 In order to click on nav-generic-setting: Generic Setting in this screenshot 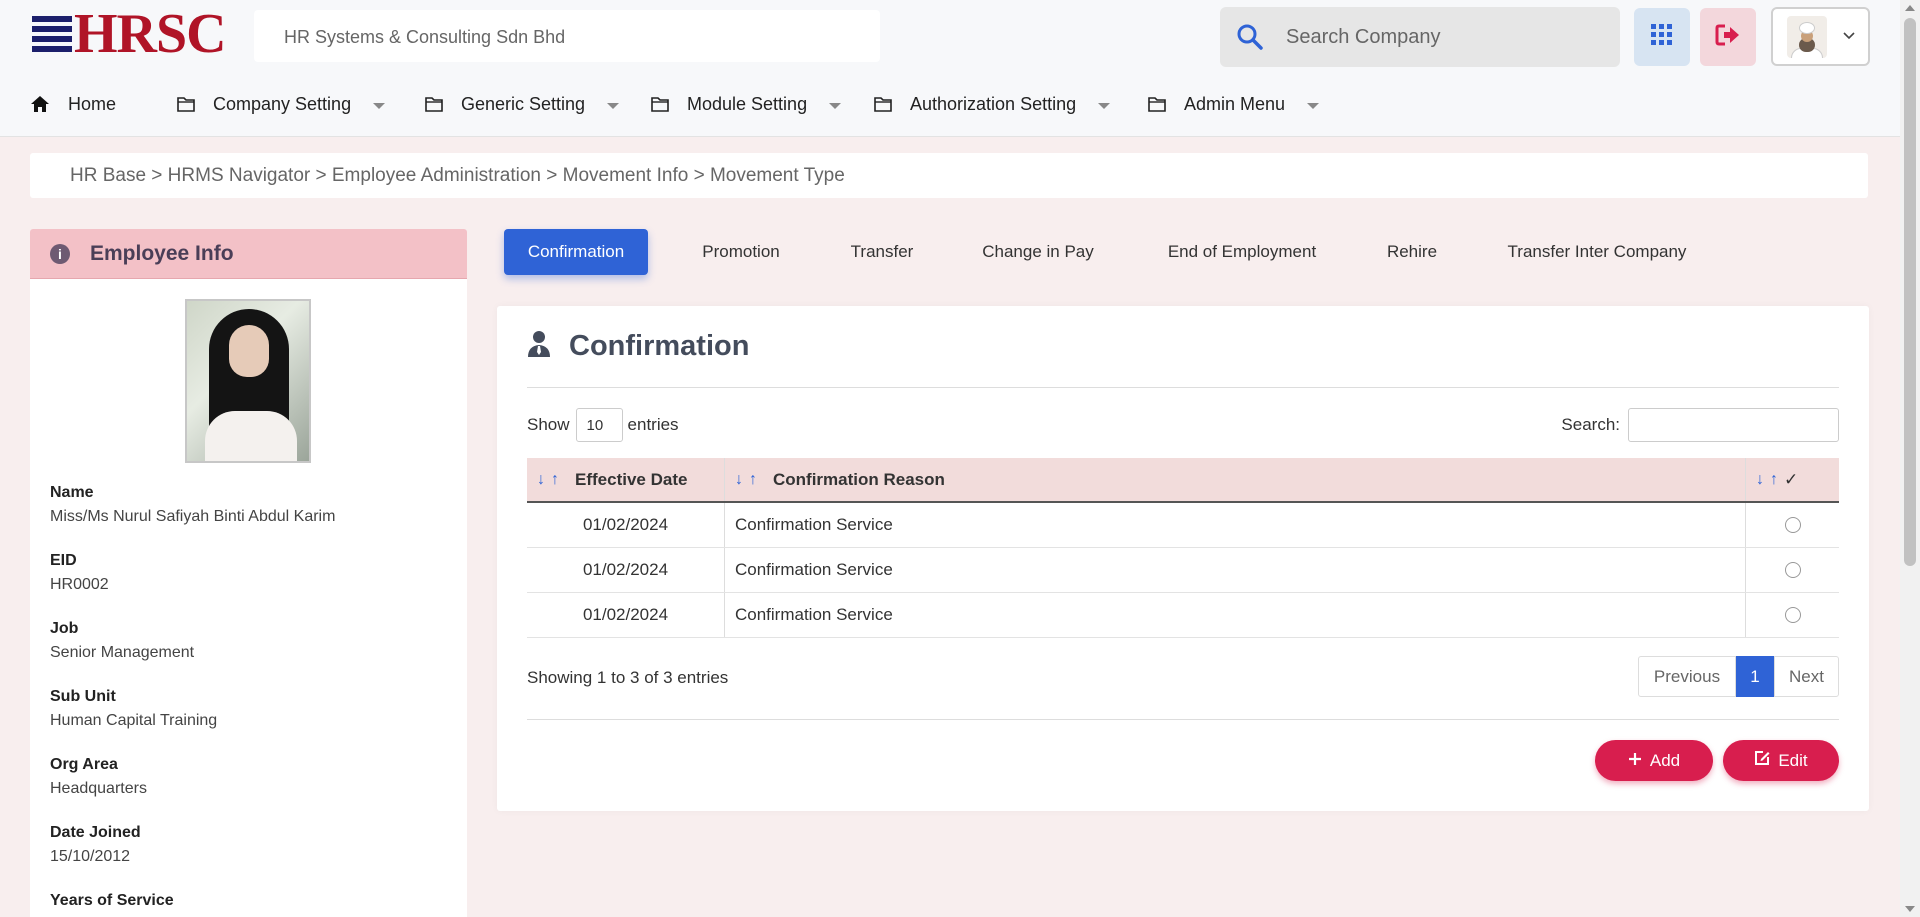, I will do `click(522, 104)`.